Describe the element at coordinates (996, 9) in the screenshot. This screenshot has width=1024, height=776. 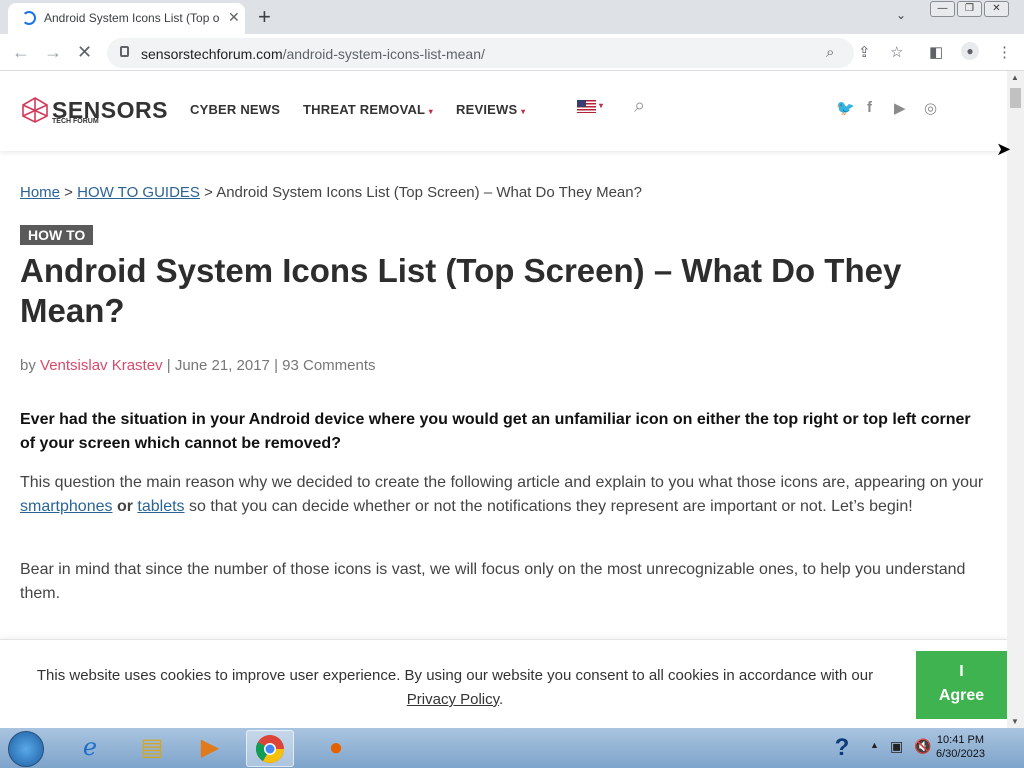
I see `close-window-button: ✕` at that location.